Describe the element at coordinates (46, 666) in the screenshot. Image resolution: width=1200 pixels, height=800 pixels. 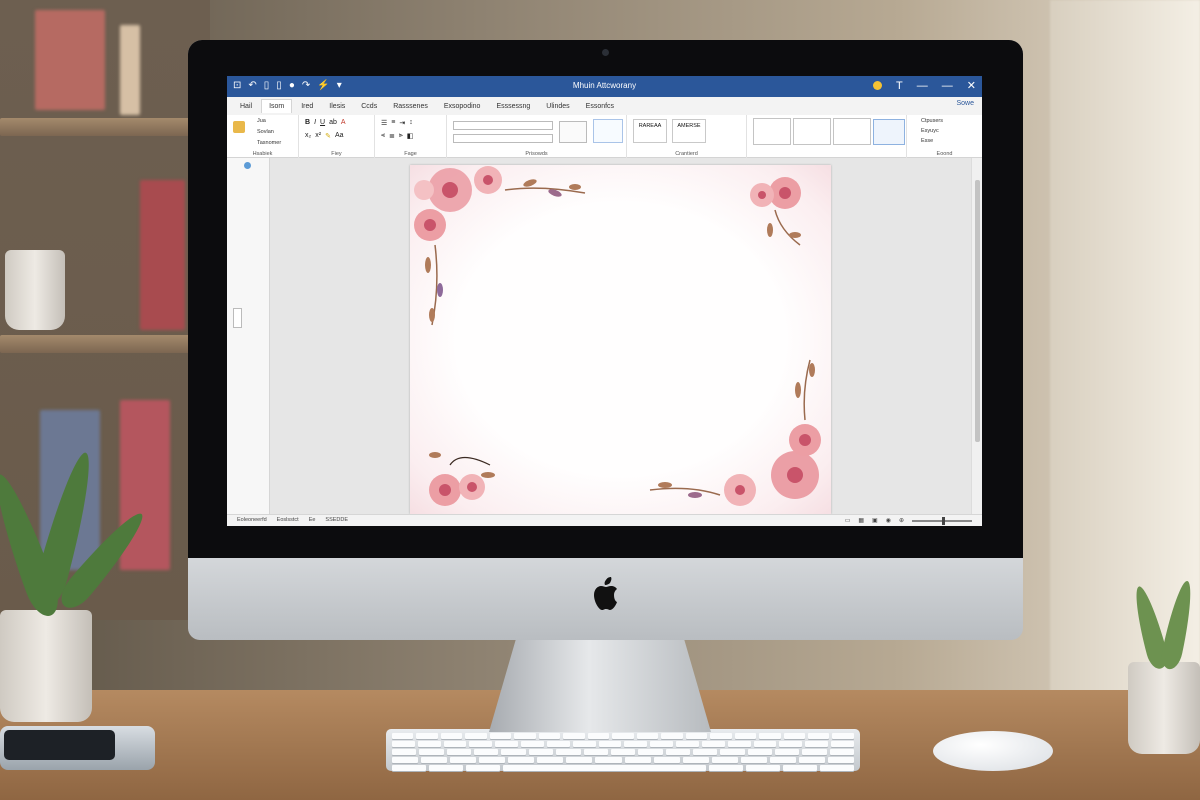
I see `plant-pot-left` at that location.